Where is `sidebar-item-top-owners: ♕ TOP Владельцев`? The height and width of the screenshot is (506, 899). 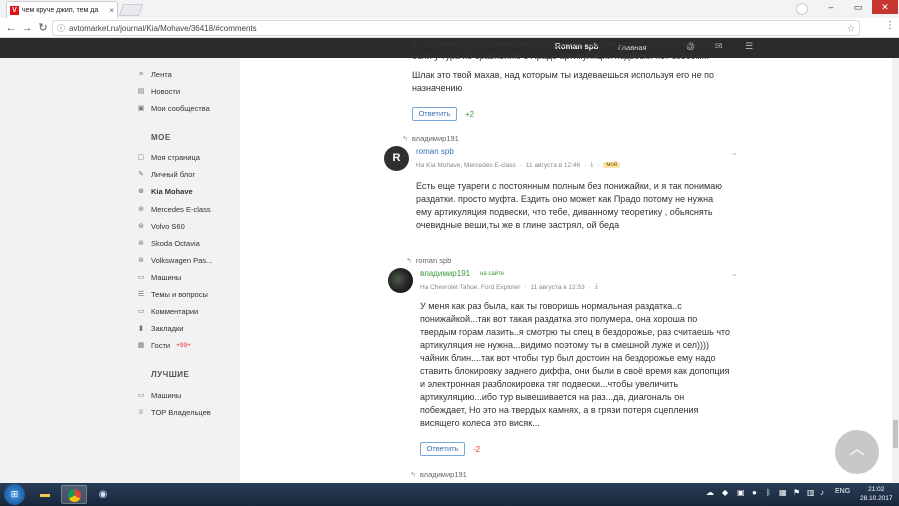
sidebar-item-top-owners: ♕ TOP Владельцев is located at coordinates (174, 412).